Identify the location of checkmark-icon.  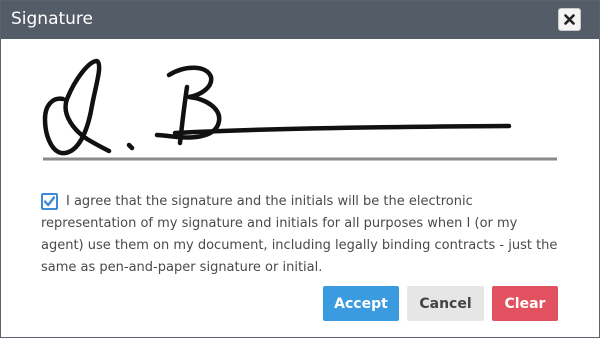
(49, 201).